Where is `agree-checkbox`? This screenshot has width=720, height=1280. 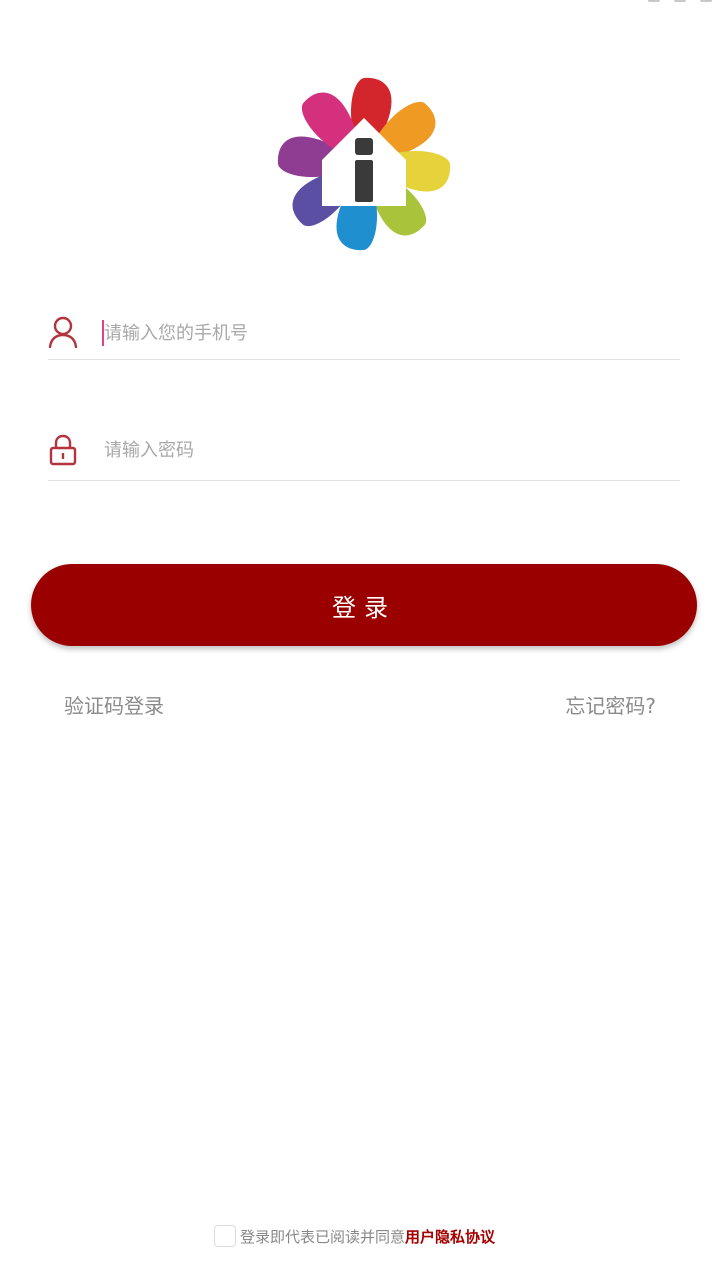
agree-checkbox is located at coordinates (225, 1236).